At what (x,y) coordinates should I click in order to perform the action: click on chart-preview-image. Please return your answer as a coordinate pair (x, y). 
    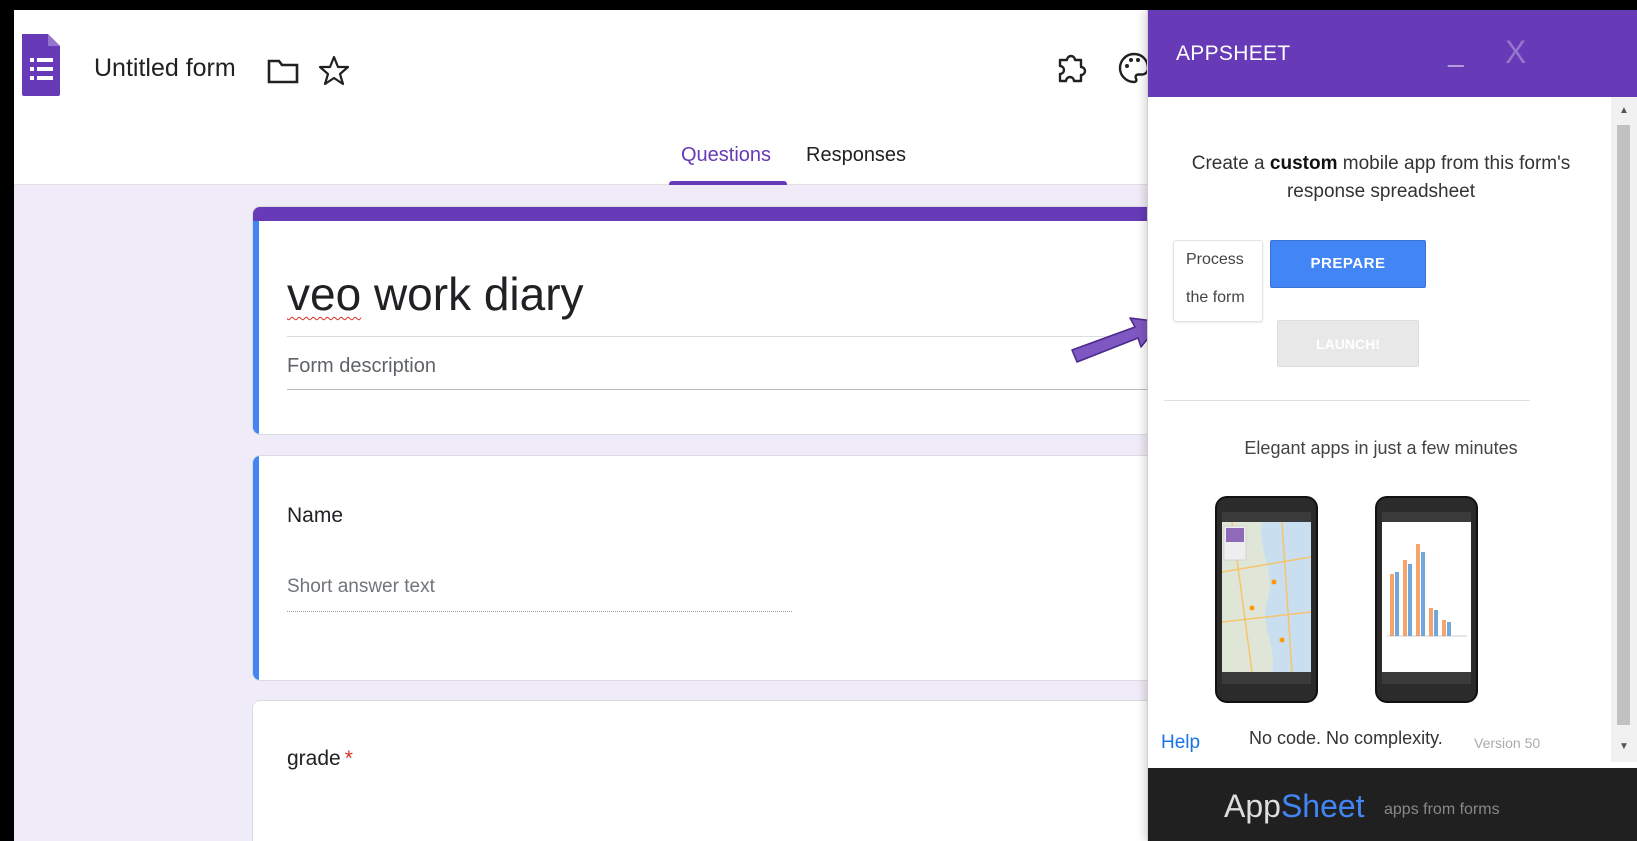
    Looking at the image, I should click on (1426, 598).